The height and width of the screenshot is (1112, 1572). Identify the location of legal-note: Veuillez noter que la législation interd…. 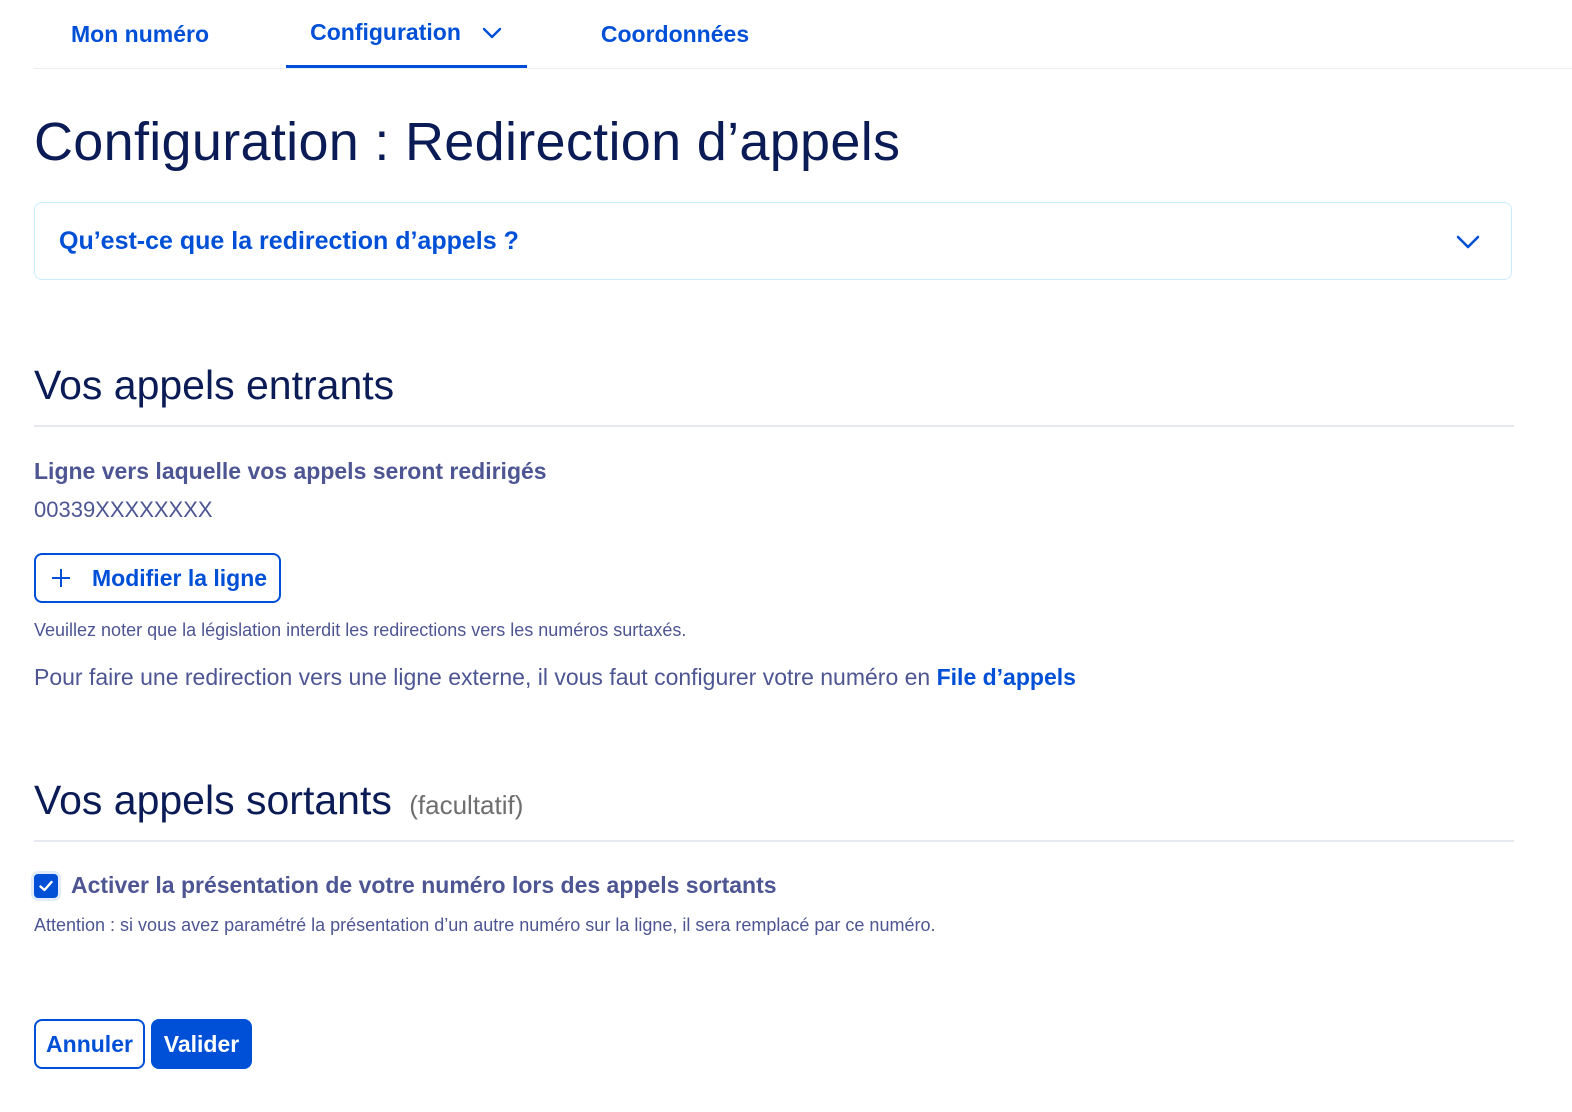
(360, 630).